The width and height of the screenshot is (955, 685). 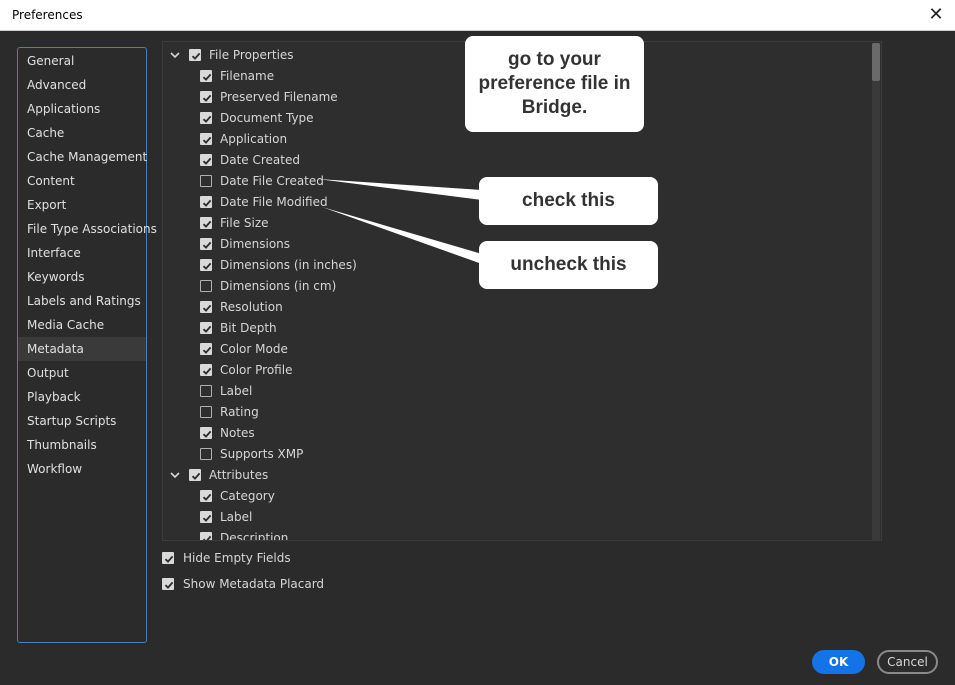 What do you see at coordinates (82, 349) in the screenshot?
I see `sidebar-item-metadata: Metadata` at bounding box center [82, 349].